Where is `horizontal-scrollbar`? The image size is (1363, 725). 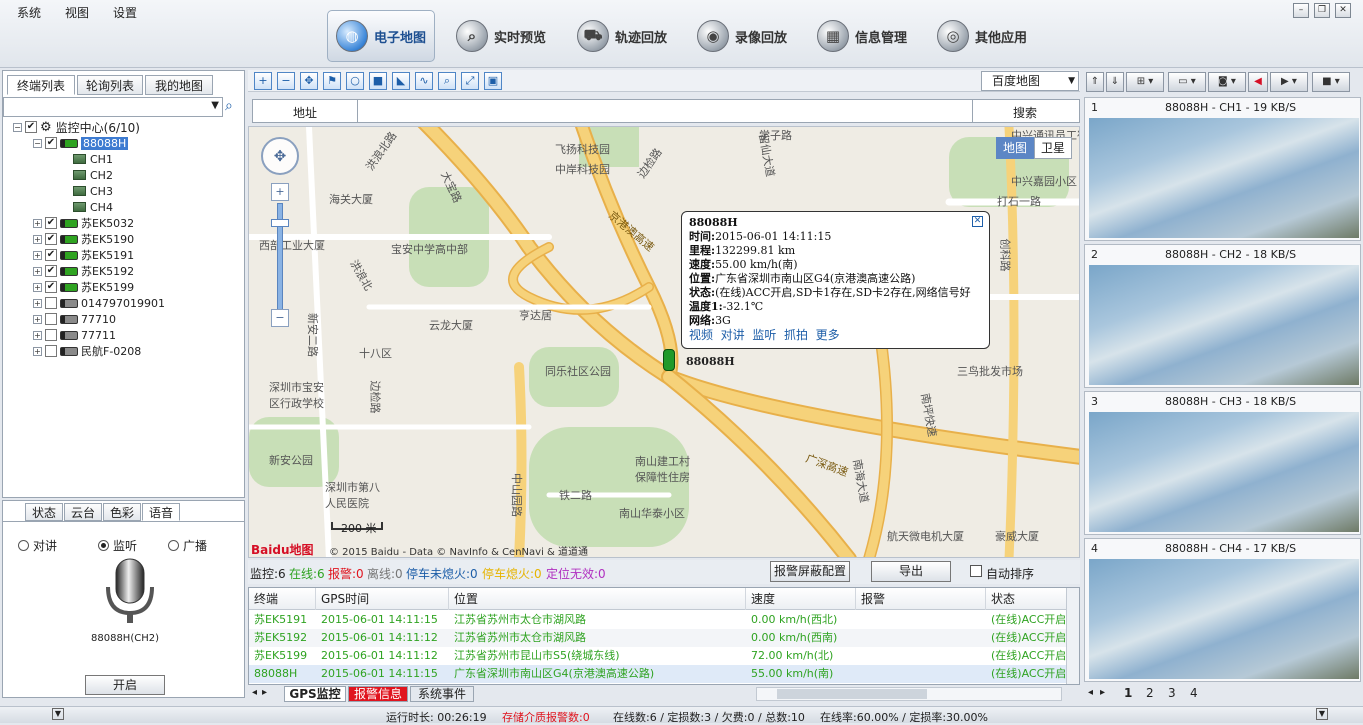 horizontal-scrollbar is located at coordinates (909, 694).